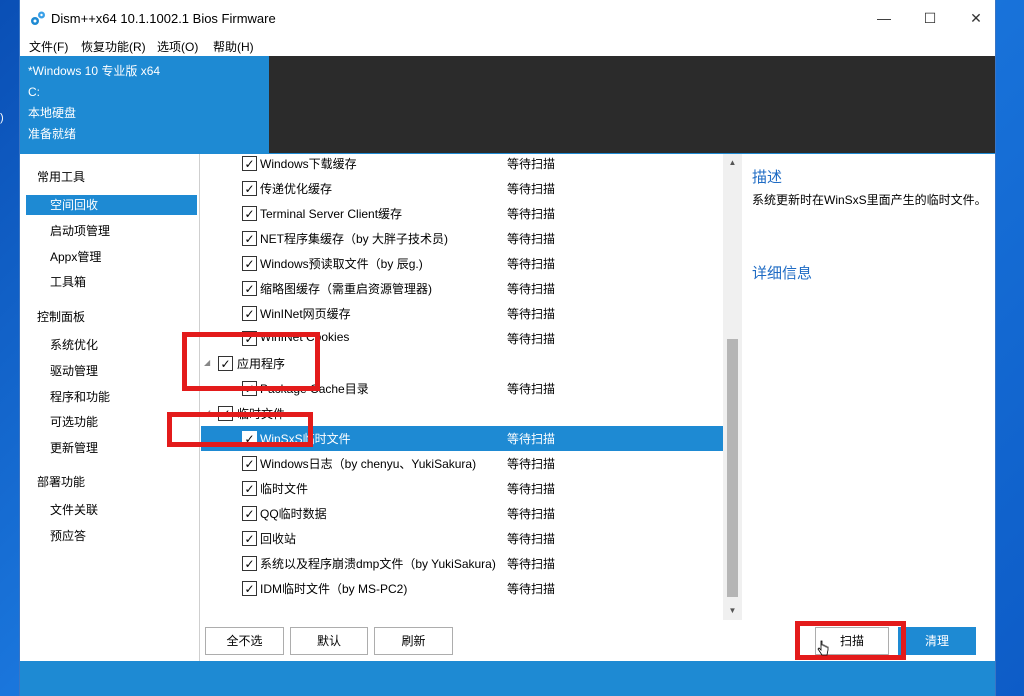 The width and height of the screenshot is (1024, 696). Describe the element at coordinates (111, 371) in the screenshot. I see `sidebar-item-drivers: 驱动管理` at that location.